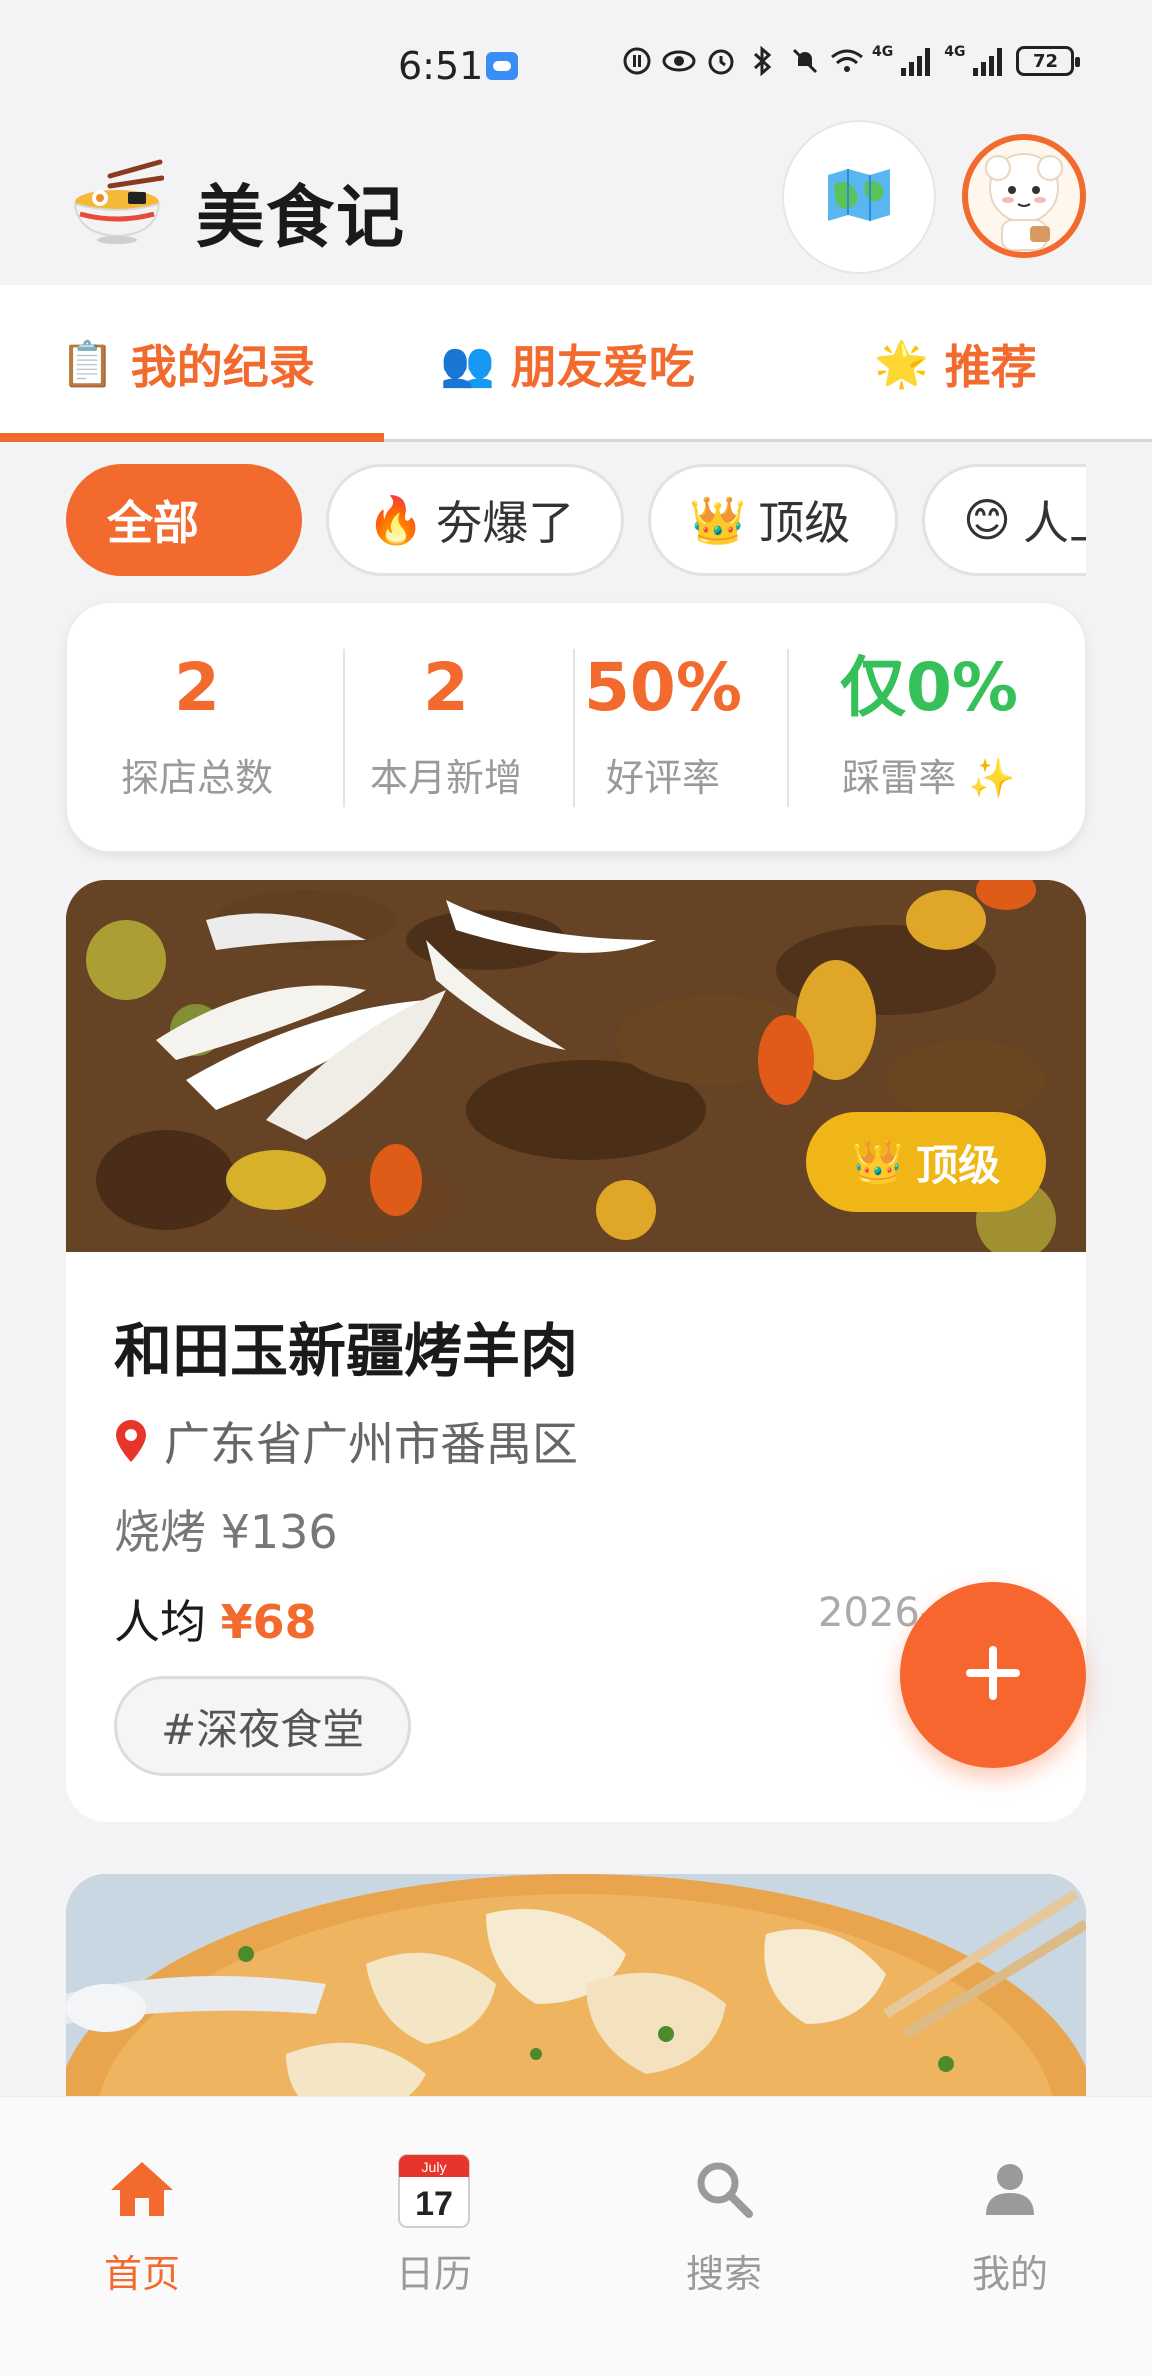  I want to click on clipboard-icon: 📋, so click(87, 364).